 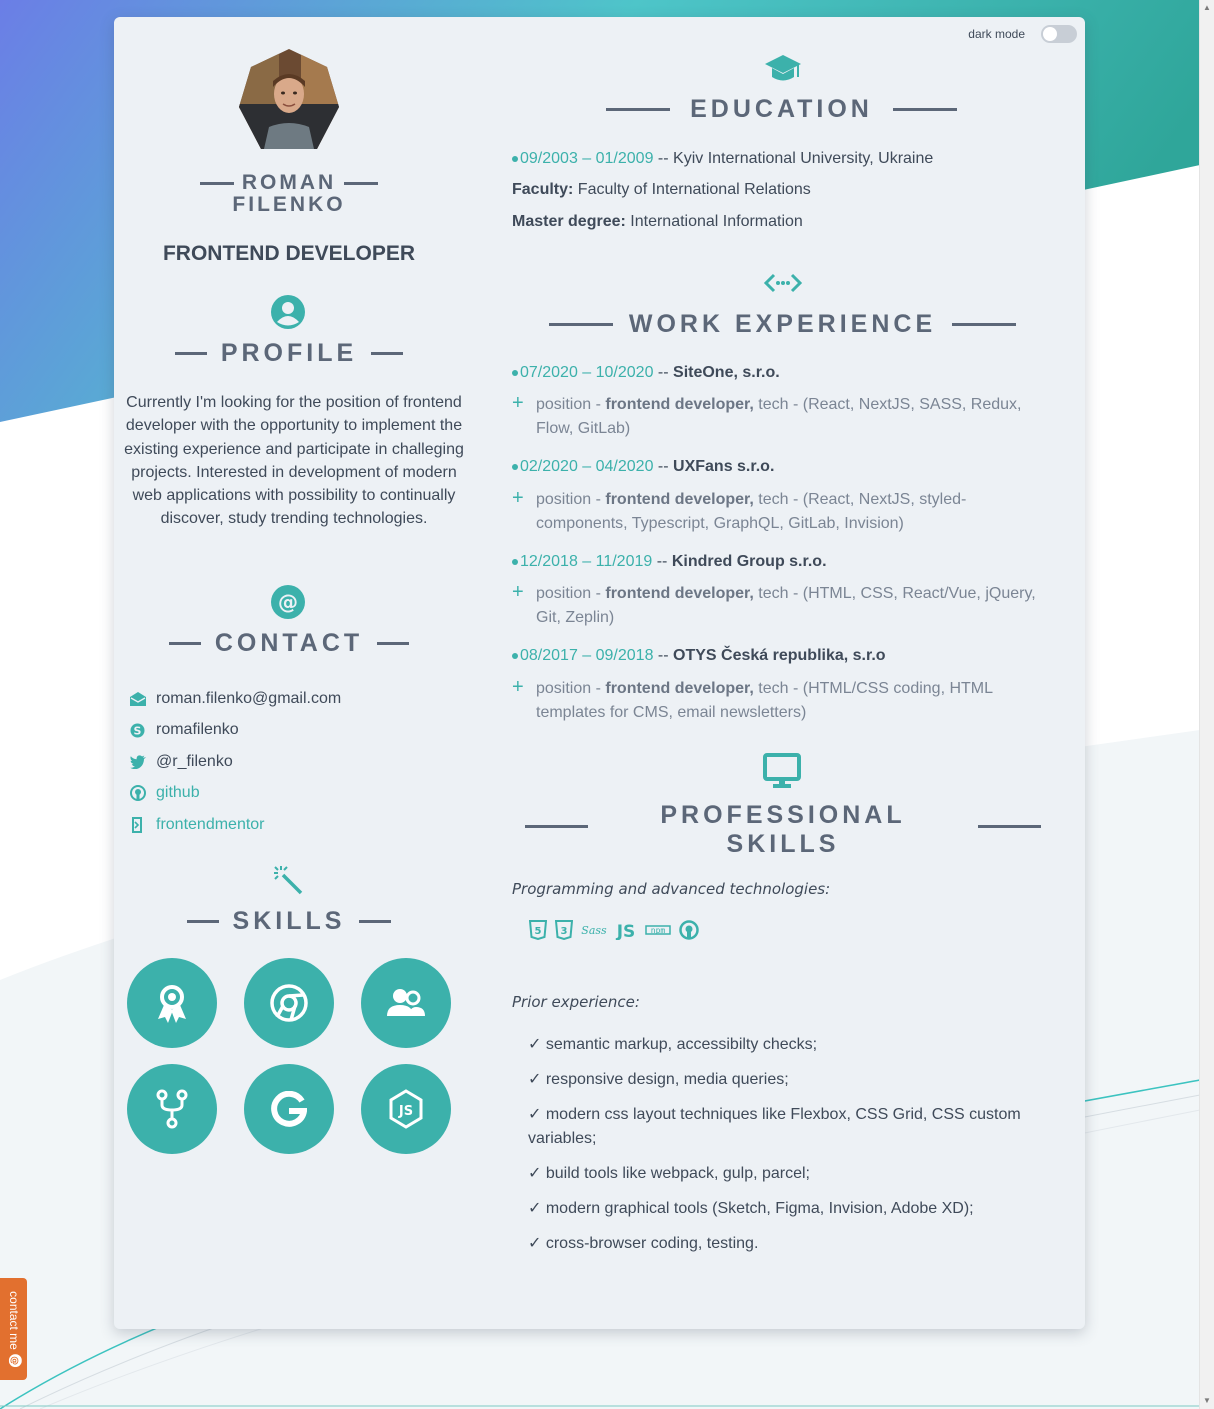 I want to click on job-title: FRONTEND DEVELOPER, so click(x=289, y=253).